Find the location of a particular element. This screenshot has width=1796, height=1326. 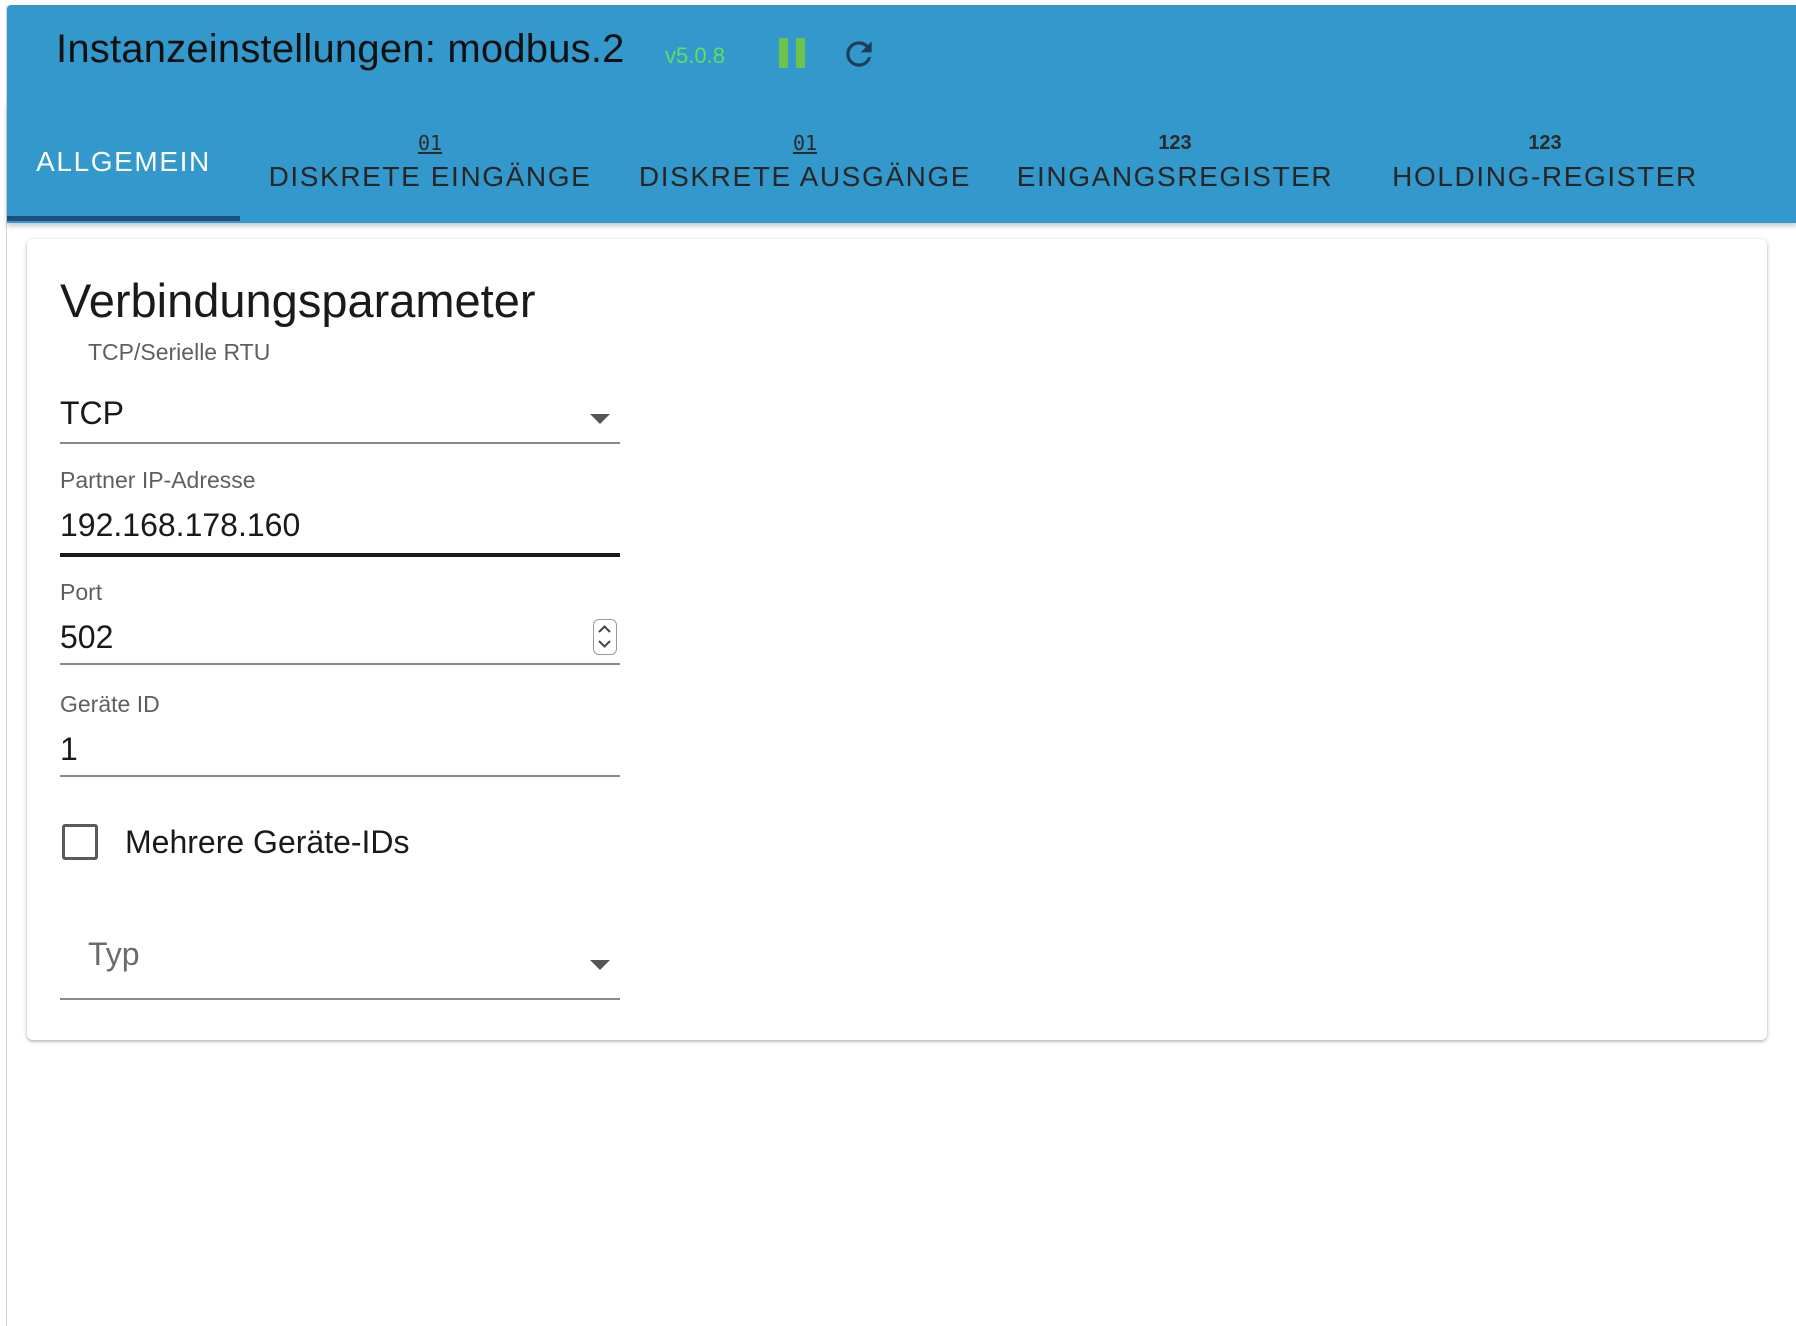

reload-icon is located at coordinates (859, 54).